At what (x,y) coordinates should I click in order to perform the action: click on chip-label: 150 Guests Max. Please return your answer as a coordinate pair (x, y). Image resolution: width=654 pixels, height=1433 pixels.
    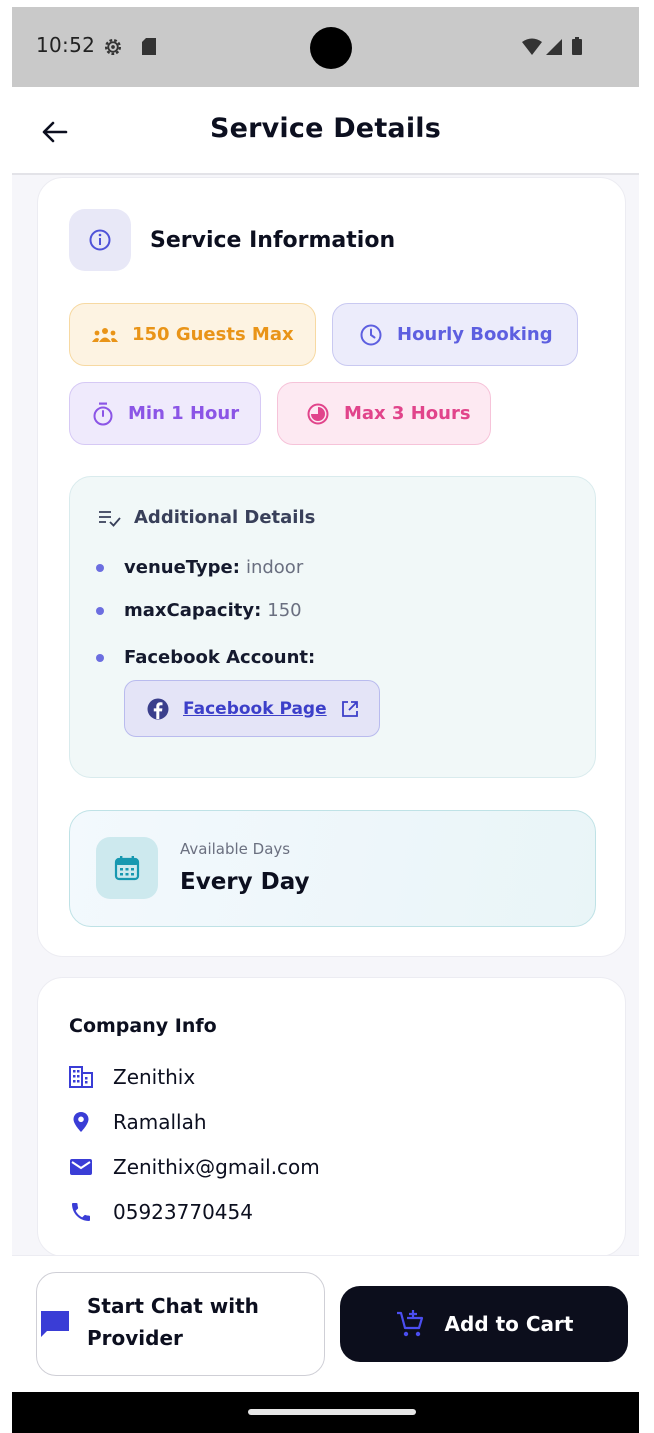
    Looking at the image, I should click on (213, 334).